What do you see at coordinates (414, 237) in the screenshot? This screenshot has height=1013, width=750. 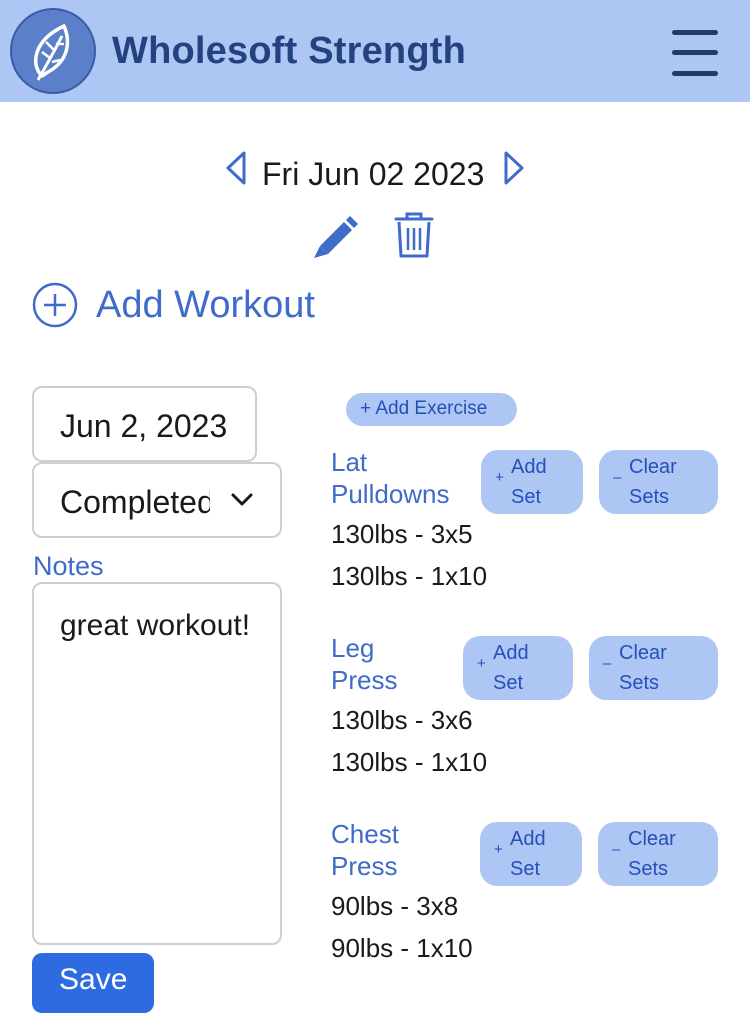 I see `trash-icon` at bounding box center [414, 237].